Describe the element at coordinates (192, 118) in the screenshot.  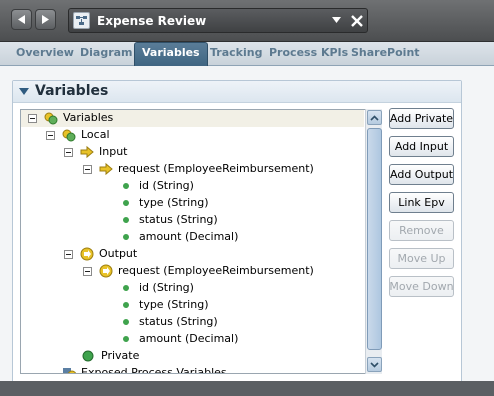
I see `tree-row-variables: Variables` at that location.